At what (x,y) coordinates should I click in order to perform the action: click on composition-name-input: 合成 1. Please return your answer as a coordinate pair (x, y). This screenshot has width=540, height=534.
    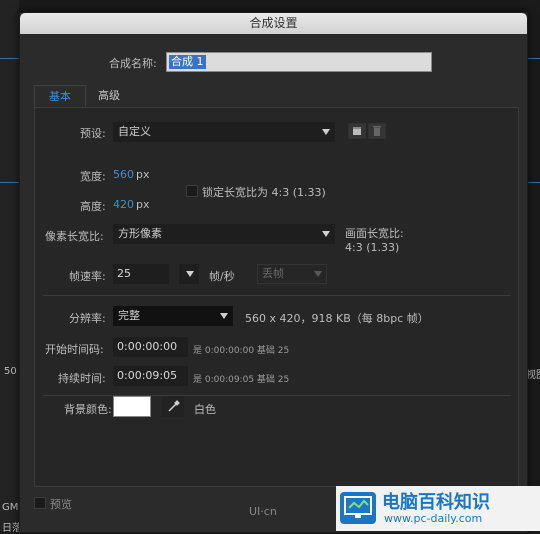
    Looking at the image, I should click on (299, 62).